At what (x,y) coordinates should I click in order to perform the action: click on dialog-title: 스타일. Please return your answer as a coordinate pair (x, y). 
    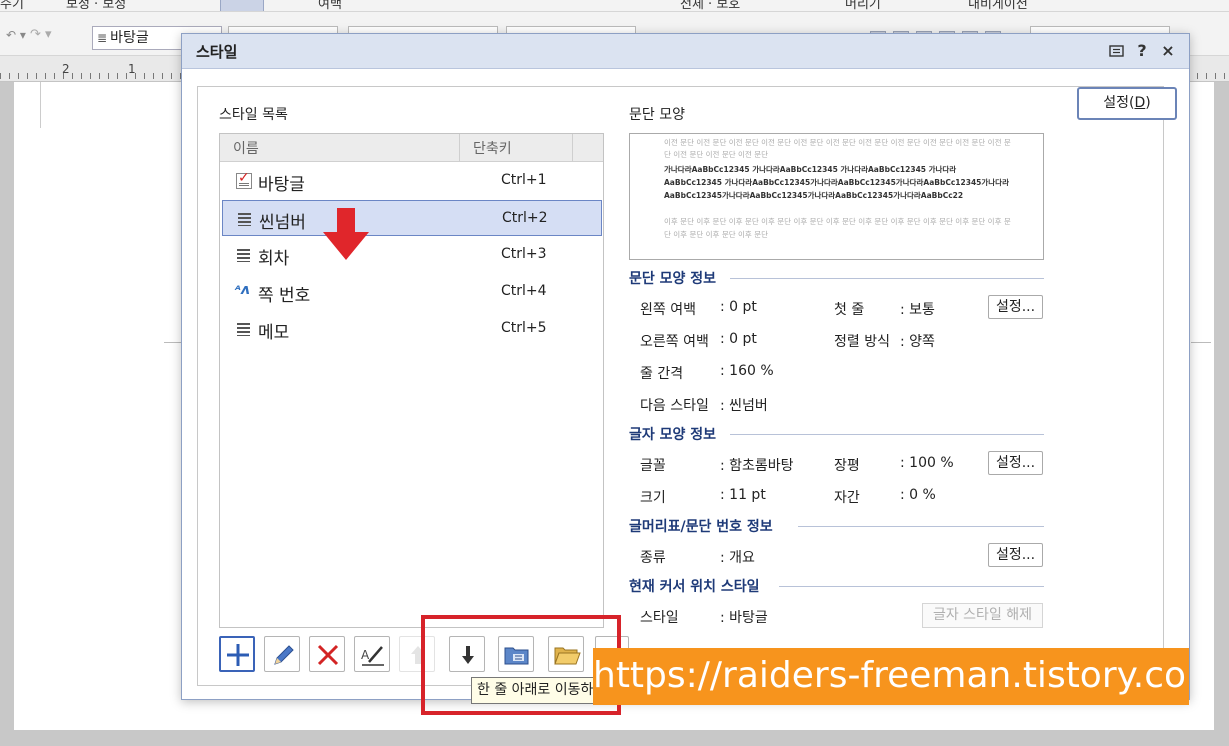
    Looking at the image, I should click on (217, 52).